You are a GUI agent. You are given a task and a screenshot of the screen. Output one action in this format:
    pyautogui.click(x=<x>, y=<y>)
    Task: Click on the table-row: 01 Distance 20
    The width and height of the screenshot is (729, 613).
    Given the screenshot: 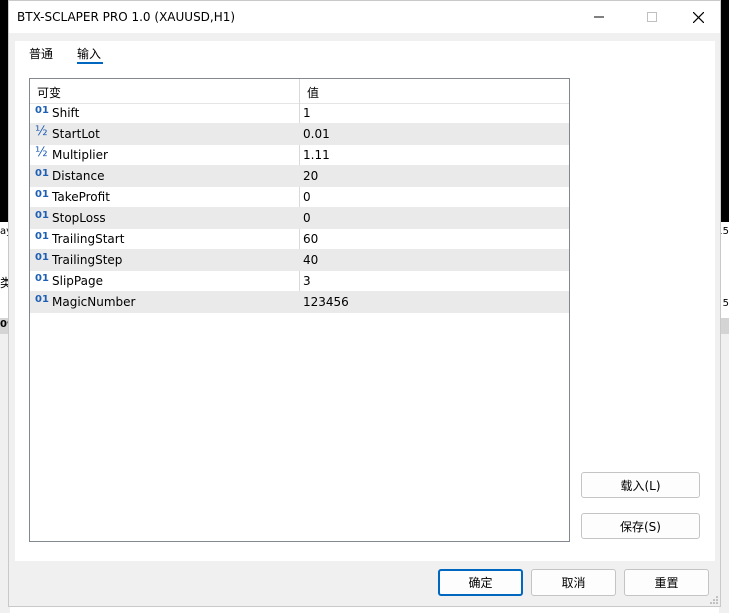 What is the action you would take?
    pyautogui.click(x=299, y=176)
    